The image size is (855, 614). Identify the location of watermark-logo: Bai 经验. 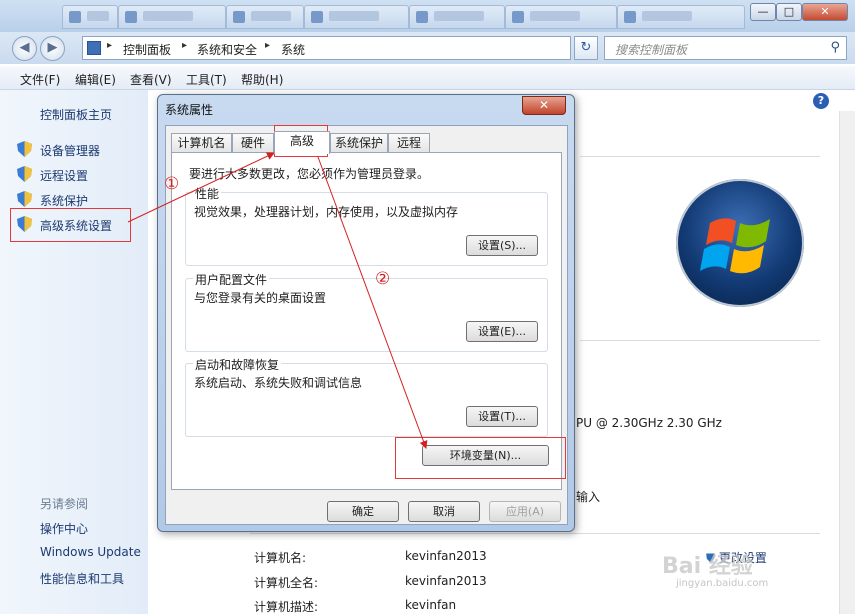
(707, 566).